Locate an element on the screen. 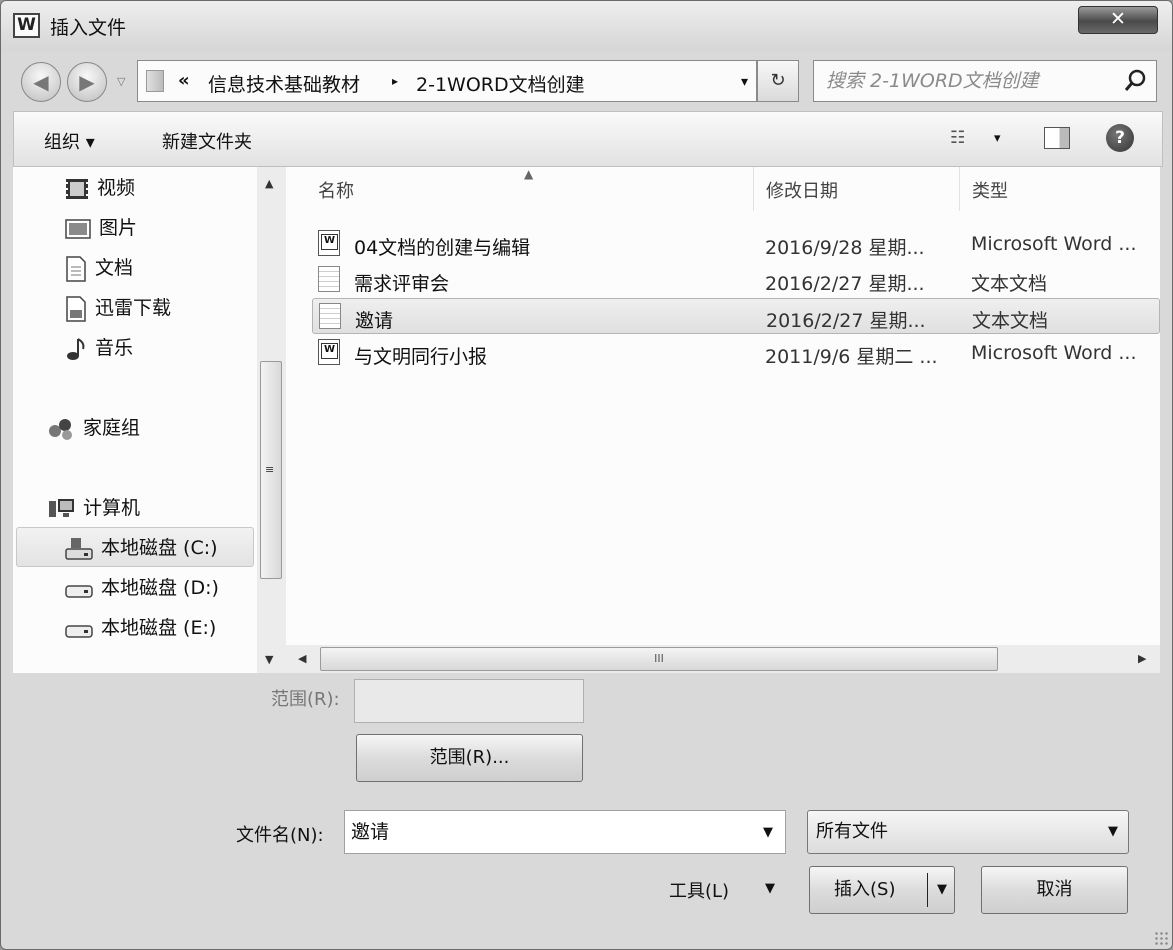  refresh-button: ↻ is located at coordinates (778, 81).